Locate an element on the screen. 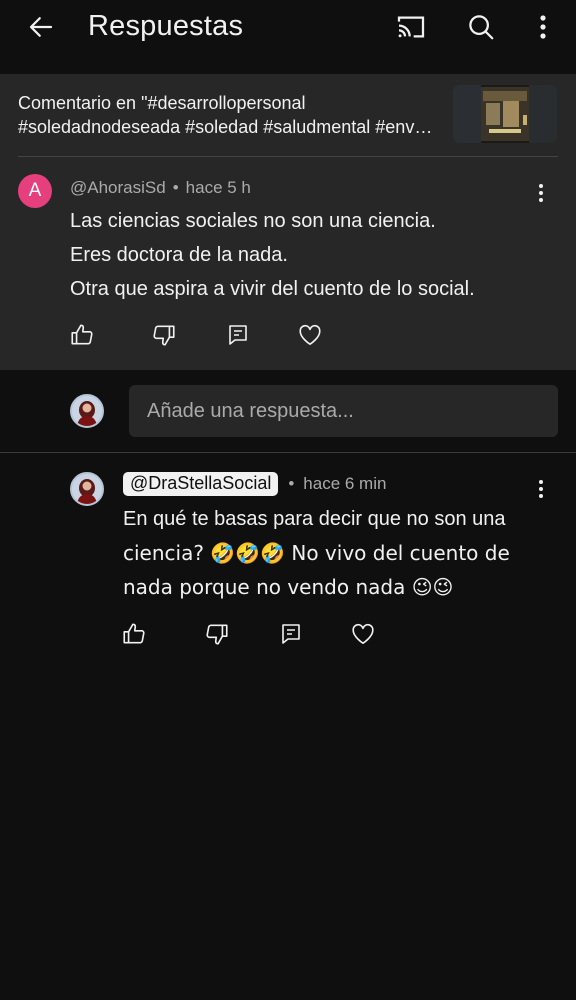 Image resolution: width=576 pixels, height=1000 pixels. comment-line: ciencia? 🤣🤣🤣 No vivo del cuento de is located at coordinates (316, 553).